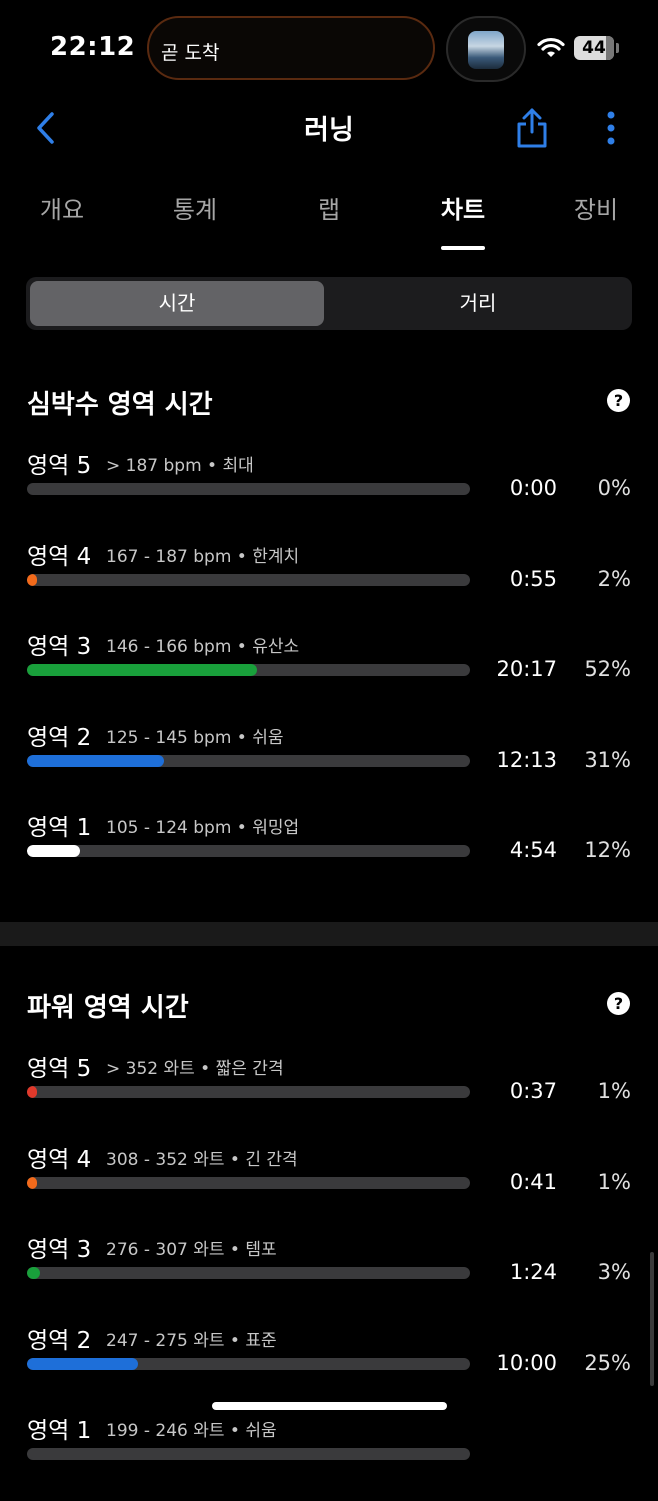  Describe the element at coordinates (614, 488) in the screenshot. I see `zone-percent: 0%` at that location.